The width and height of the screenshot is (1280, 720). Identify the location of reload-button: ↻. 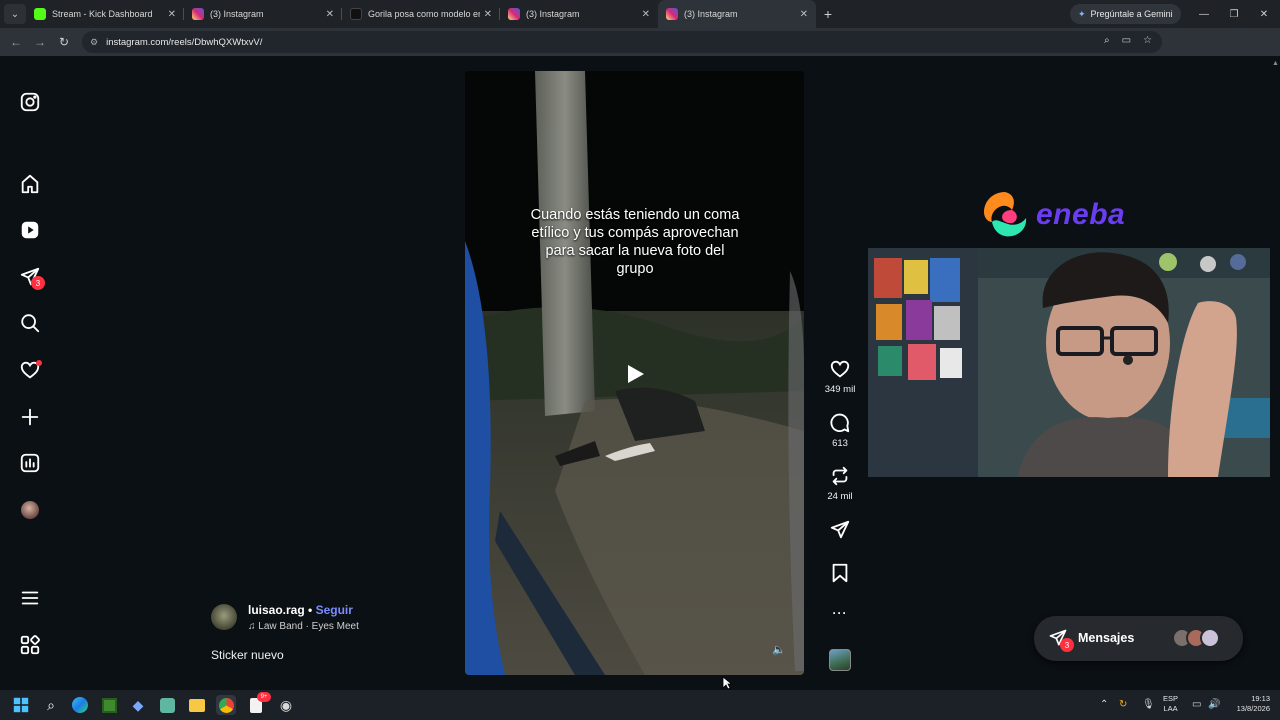
(64, 42).